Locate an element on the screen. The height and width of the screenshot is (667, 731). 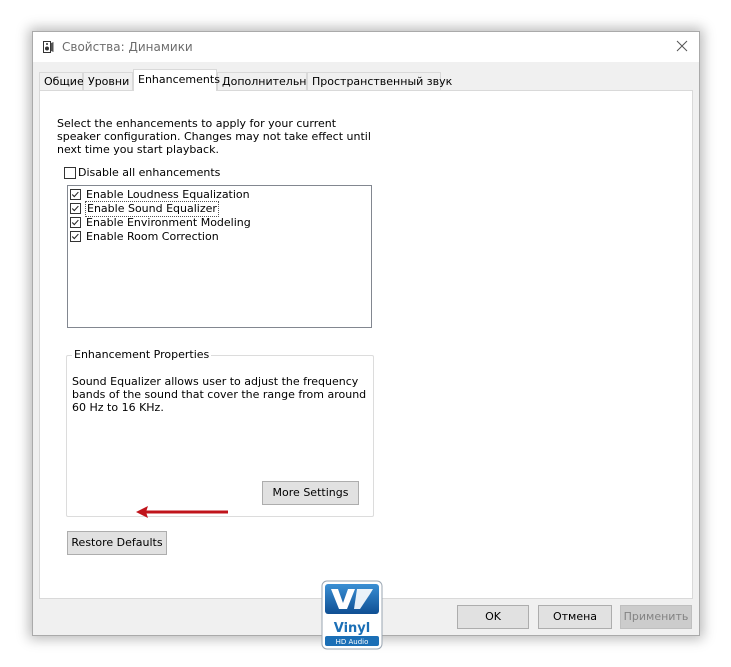
list-item-label: Enable Sound Equalizer is located at coordinates (152, 209).